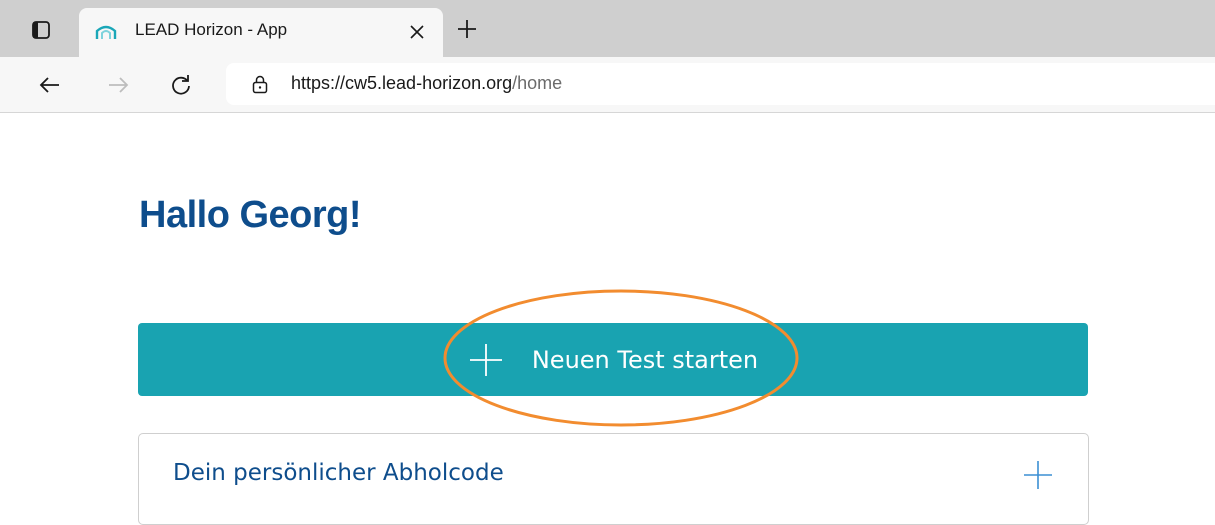 The image size is (1215, 525). I want to click on reload-icon, so click(181, 85).